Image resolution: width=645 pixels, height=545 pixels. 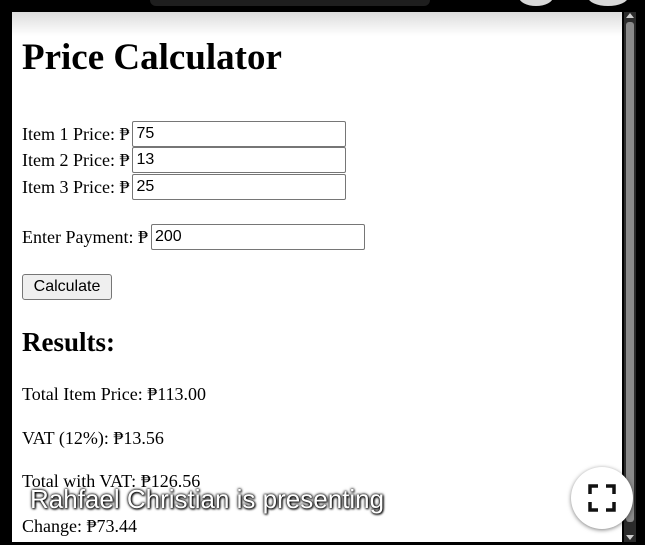 I want to click on item-3-price-input, so click(x=239, y=187).